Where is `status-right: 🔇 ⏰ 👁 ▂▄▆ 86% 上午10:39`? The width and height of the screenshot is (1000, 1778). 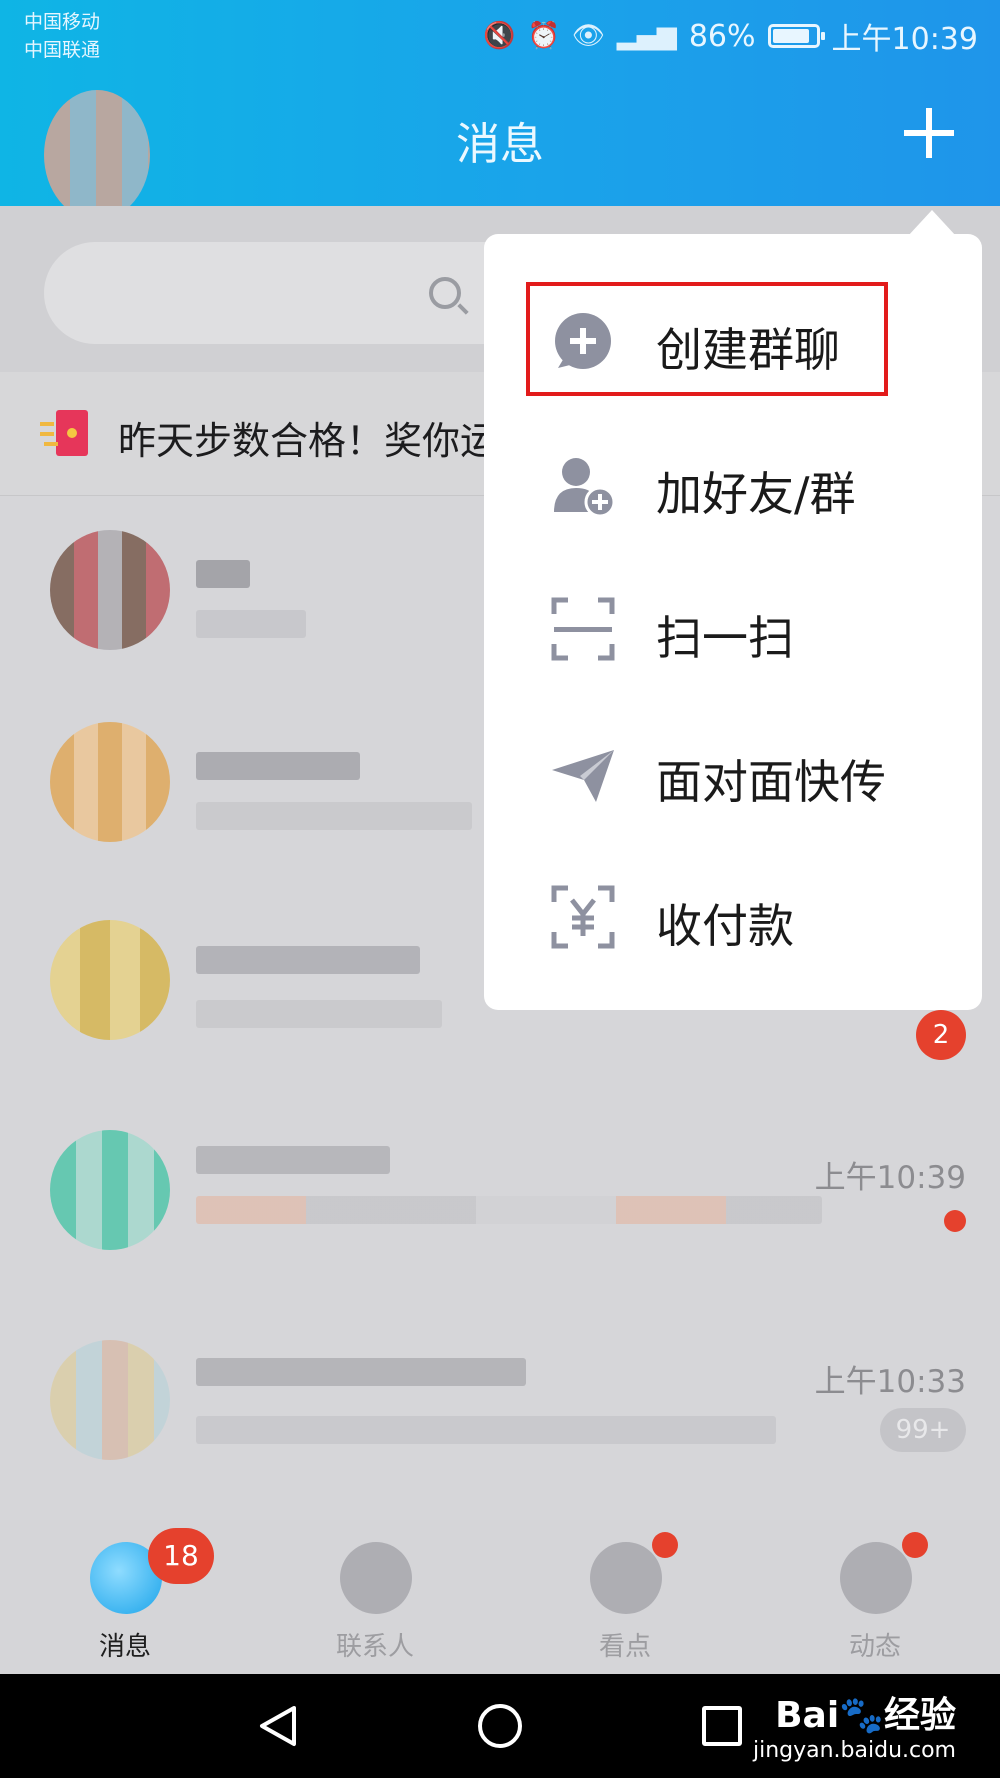
status-right: 🔇 ⏰ 👁 ▂▄▆ 86% 上午10:39 is located at coordinates (730, 36).